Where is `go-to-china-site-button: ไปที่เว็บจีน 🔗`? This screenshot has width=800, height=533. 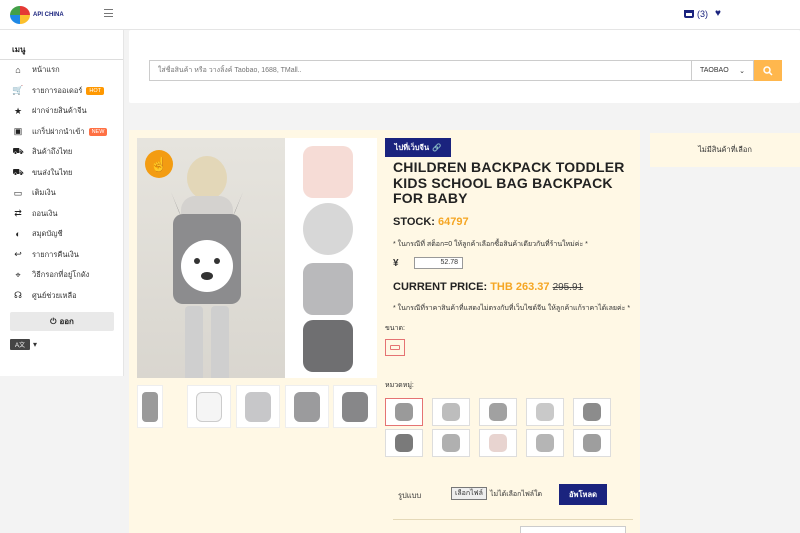 go-to-china-site-button: ไปที่เว็บจีน 🔗 is located at coordinates (418, 147).